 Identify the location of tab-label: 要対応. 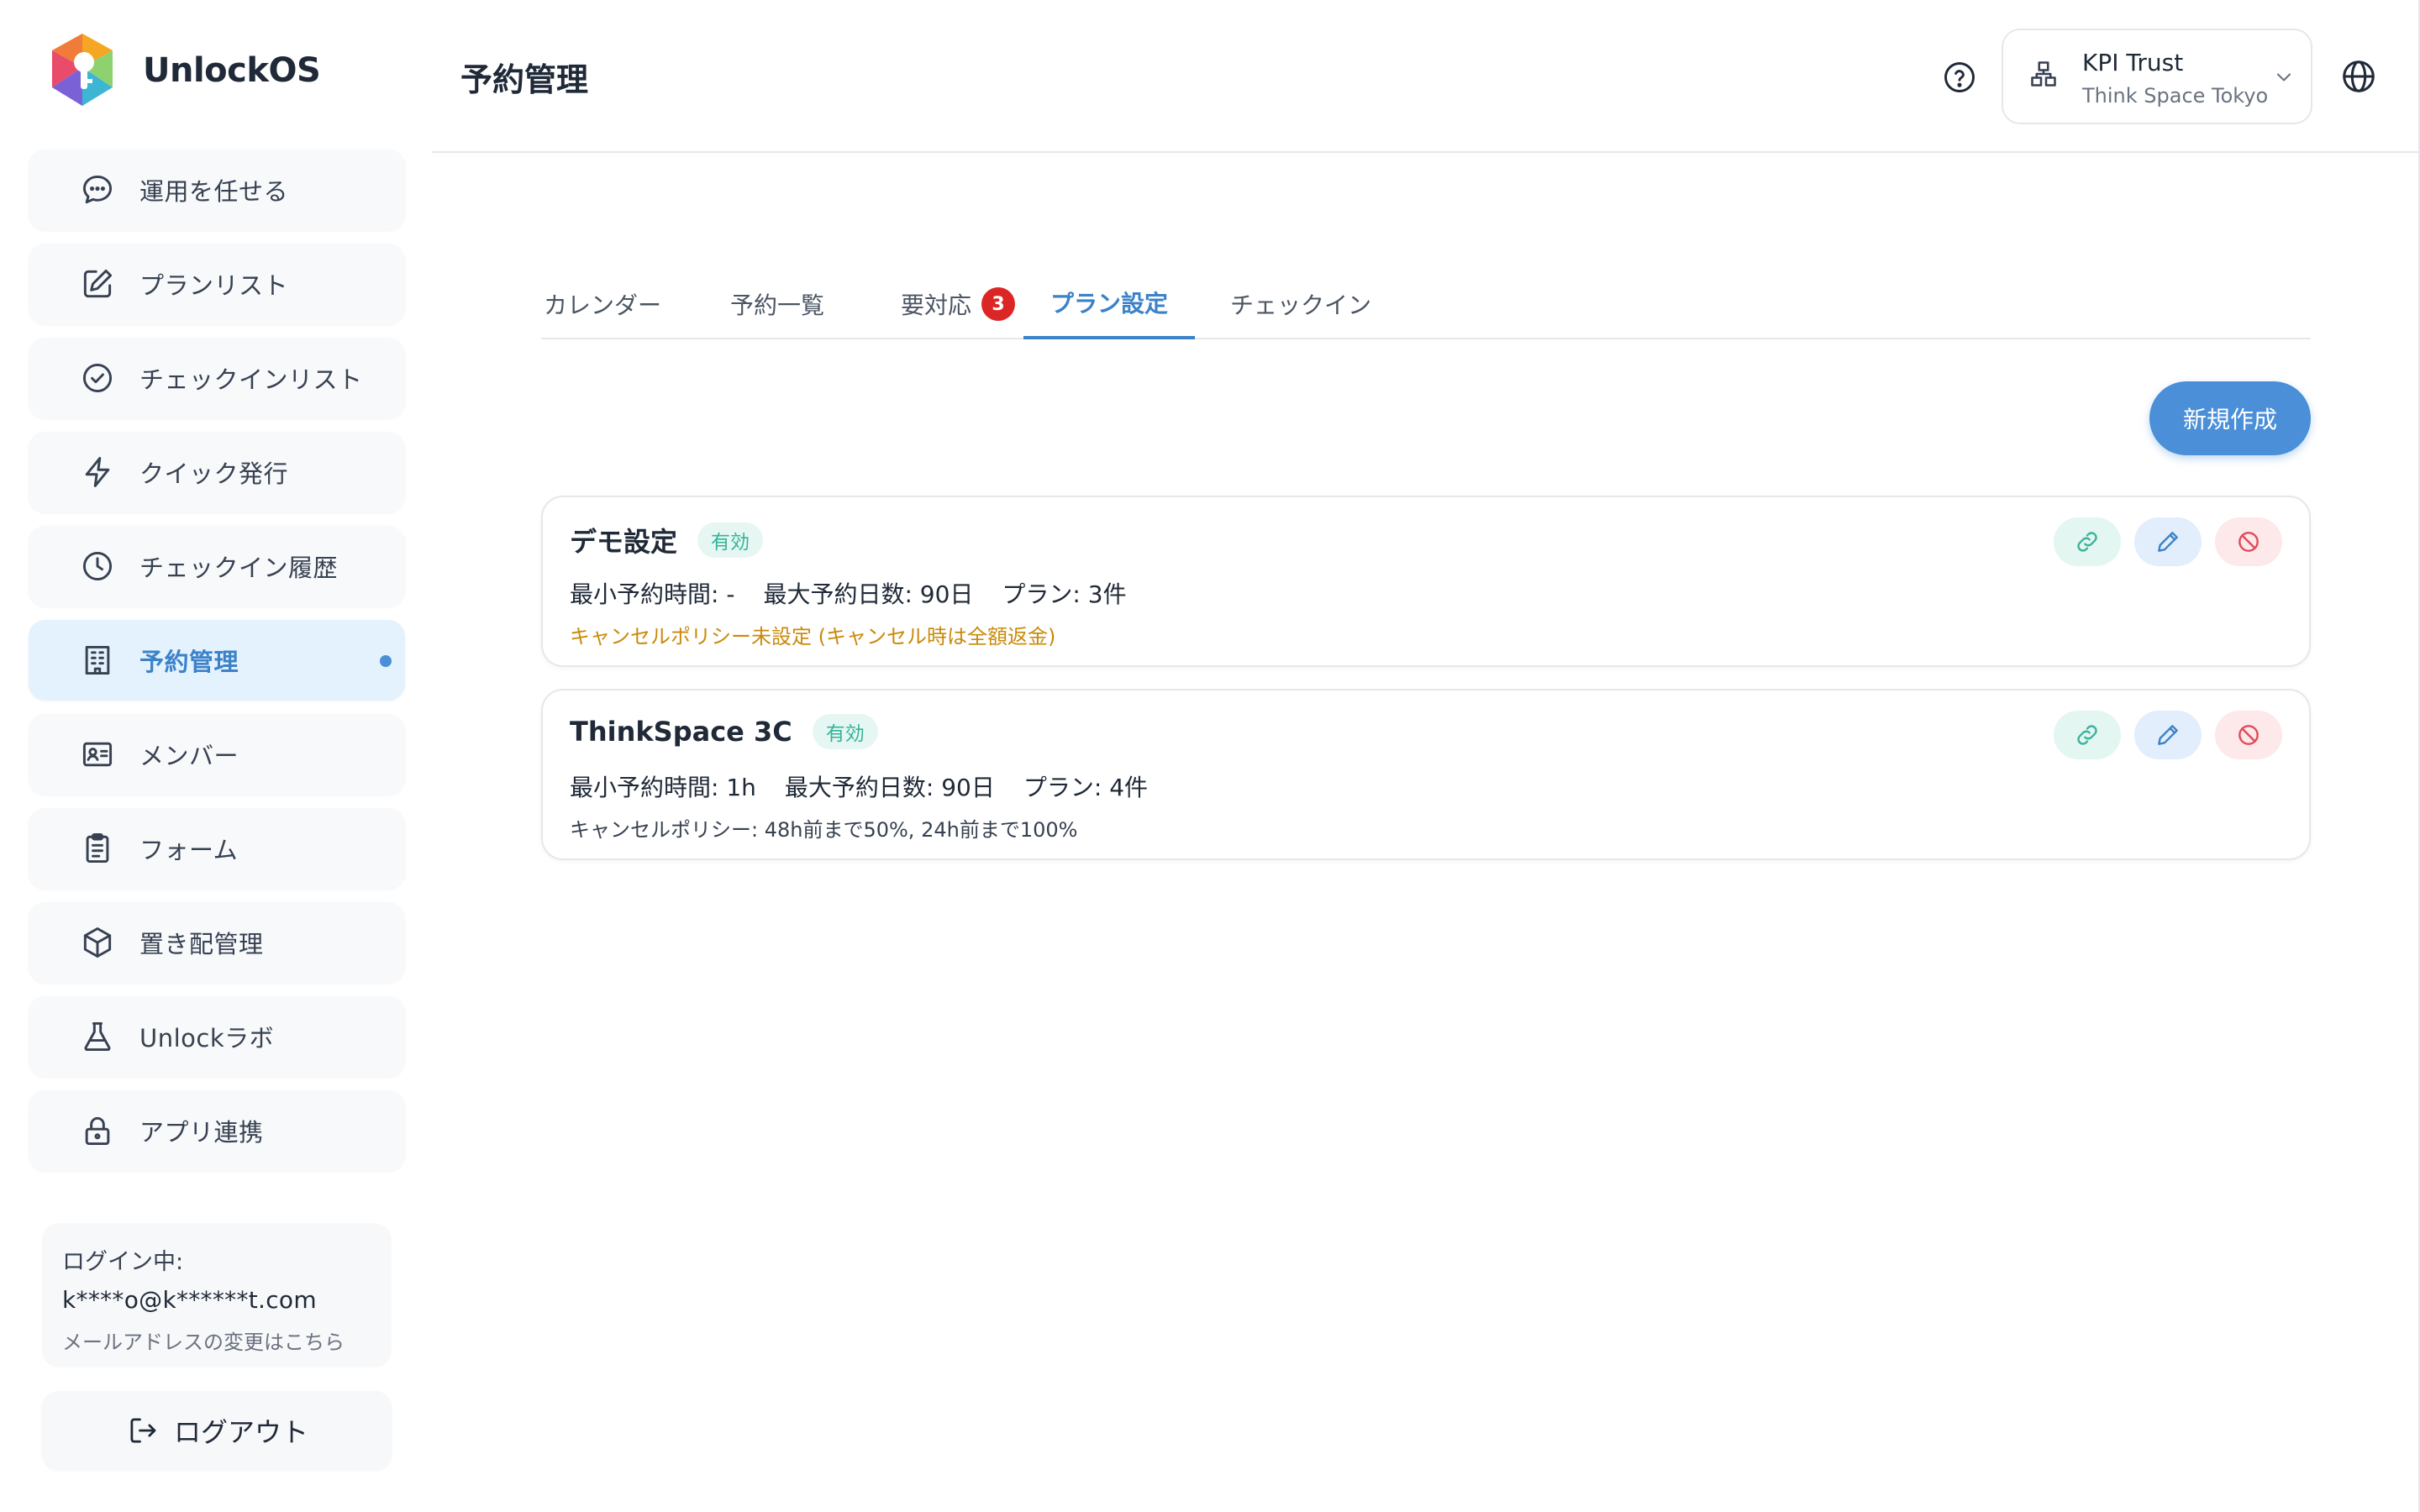
(935, 305).